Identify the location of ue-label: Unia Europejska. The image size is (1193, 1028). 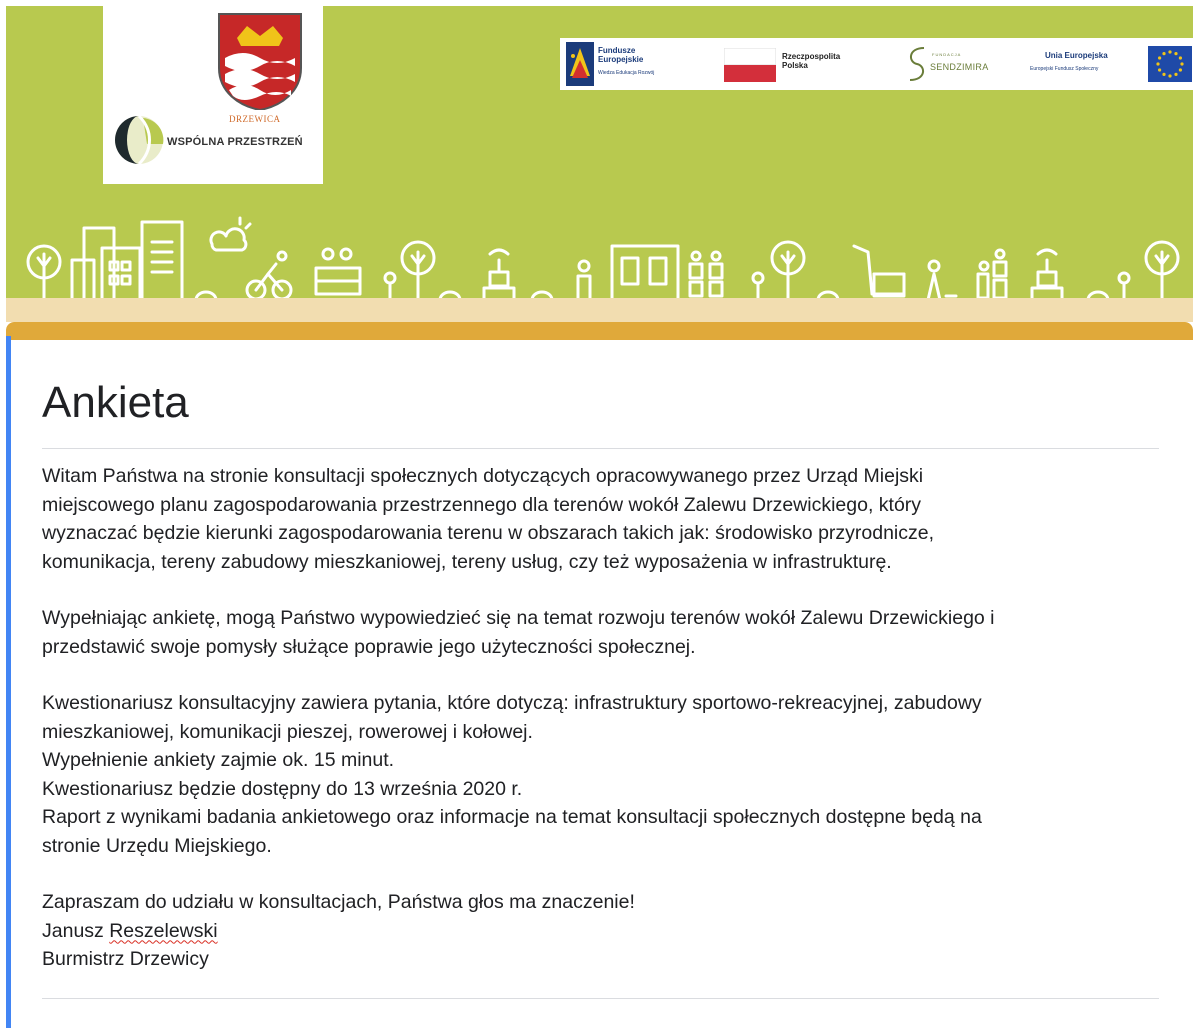
(1076, 55).